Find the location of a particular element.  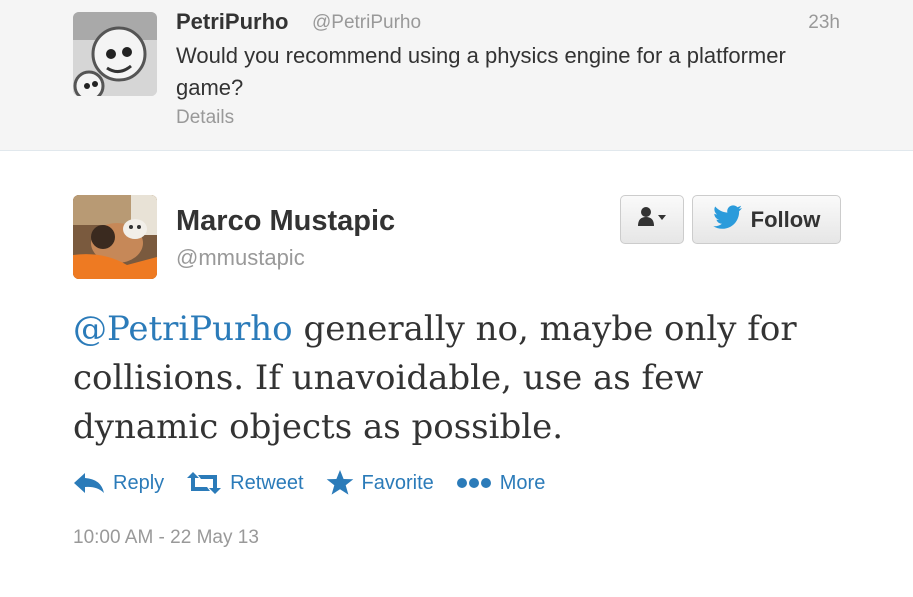

more-button: More is located at coordinates (501, 483).